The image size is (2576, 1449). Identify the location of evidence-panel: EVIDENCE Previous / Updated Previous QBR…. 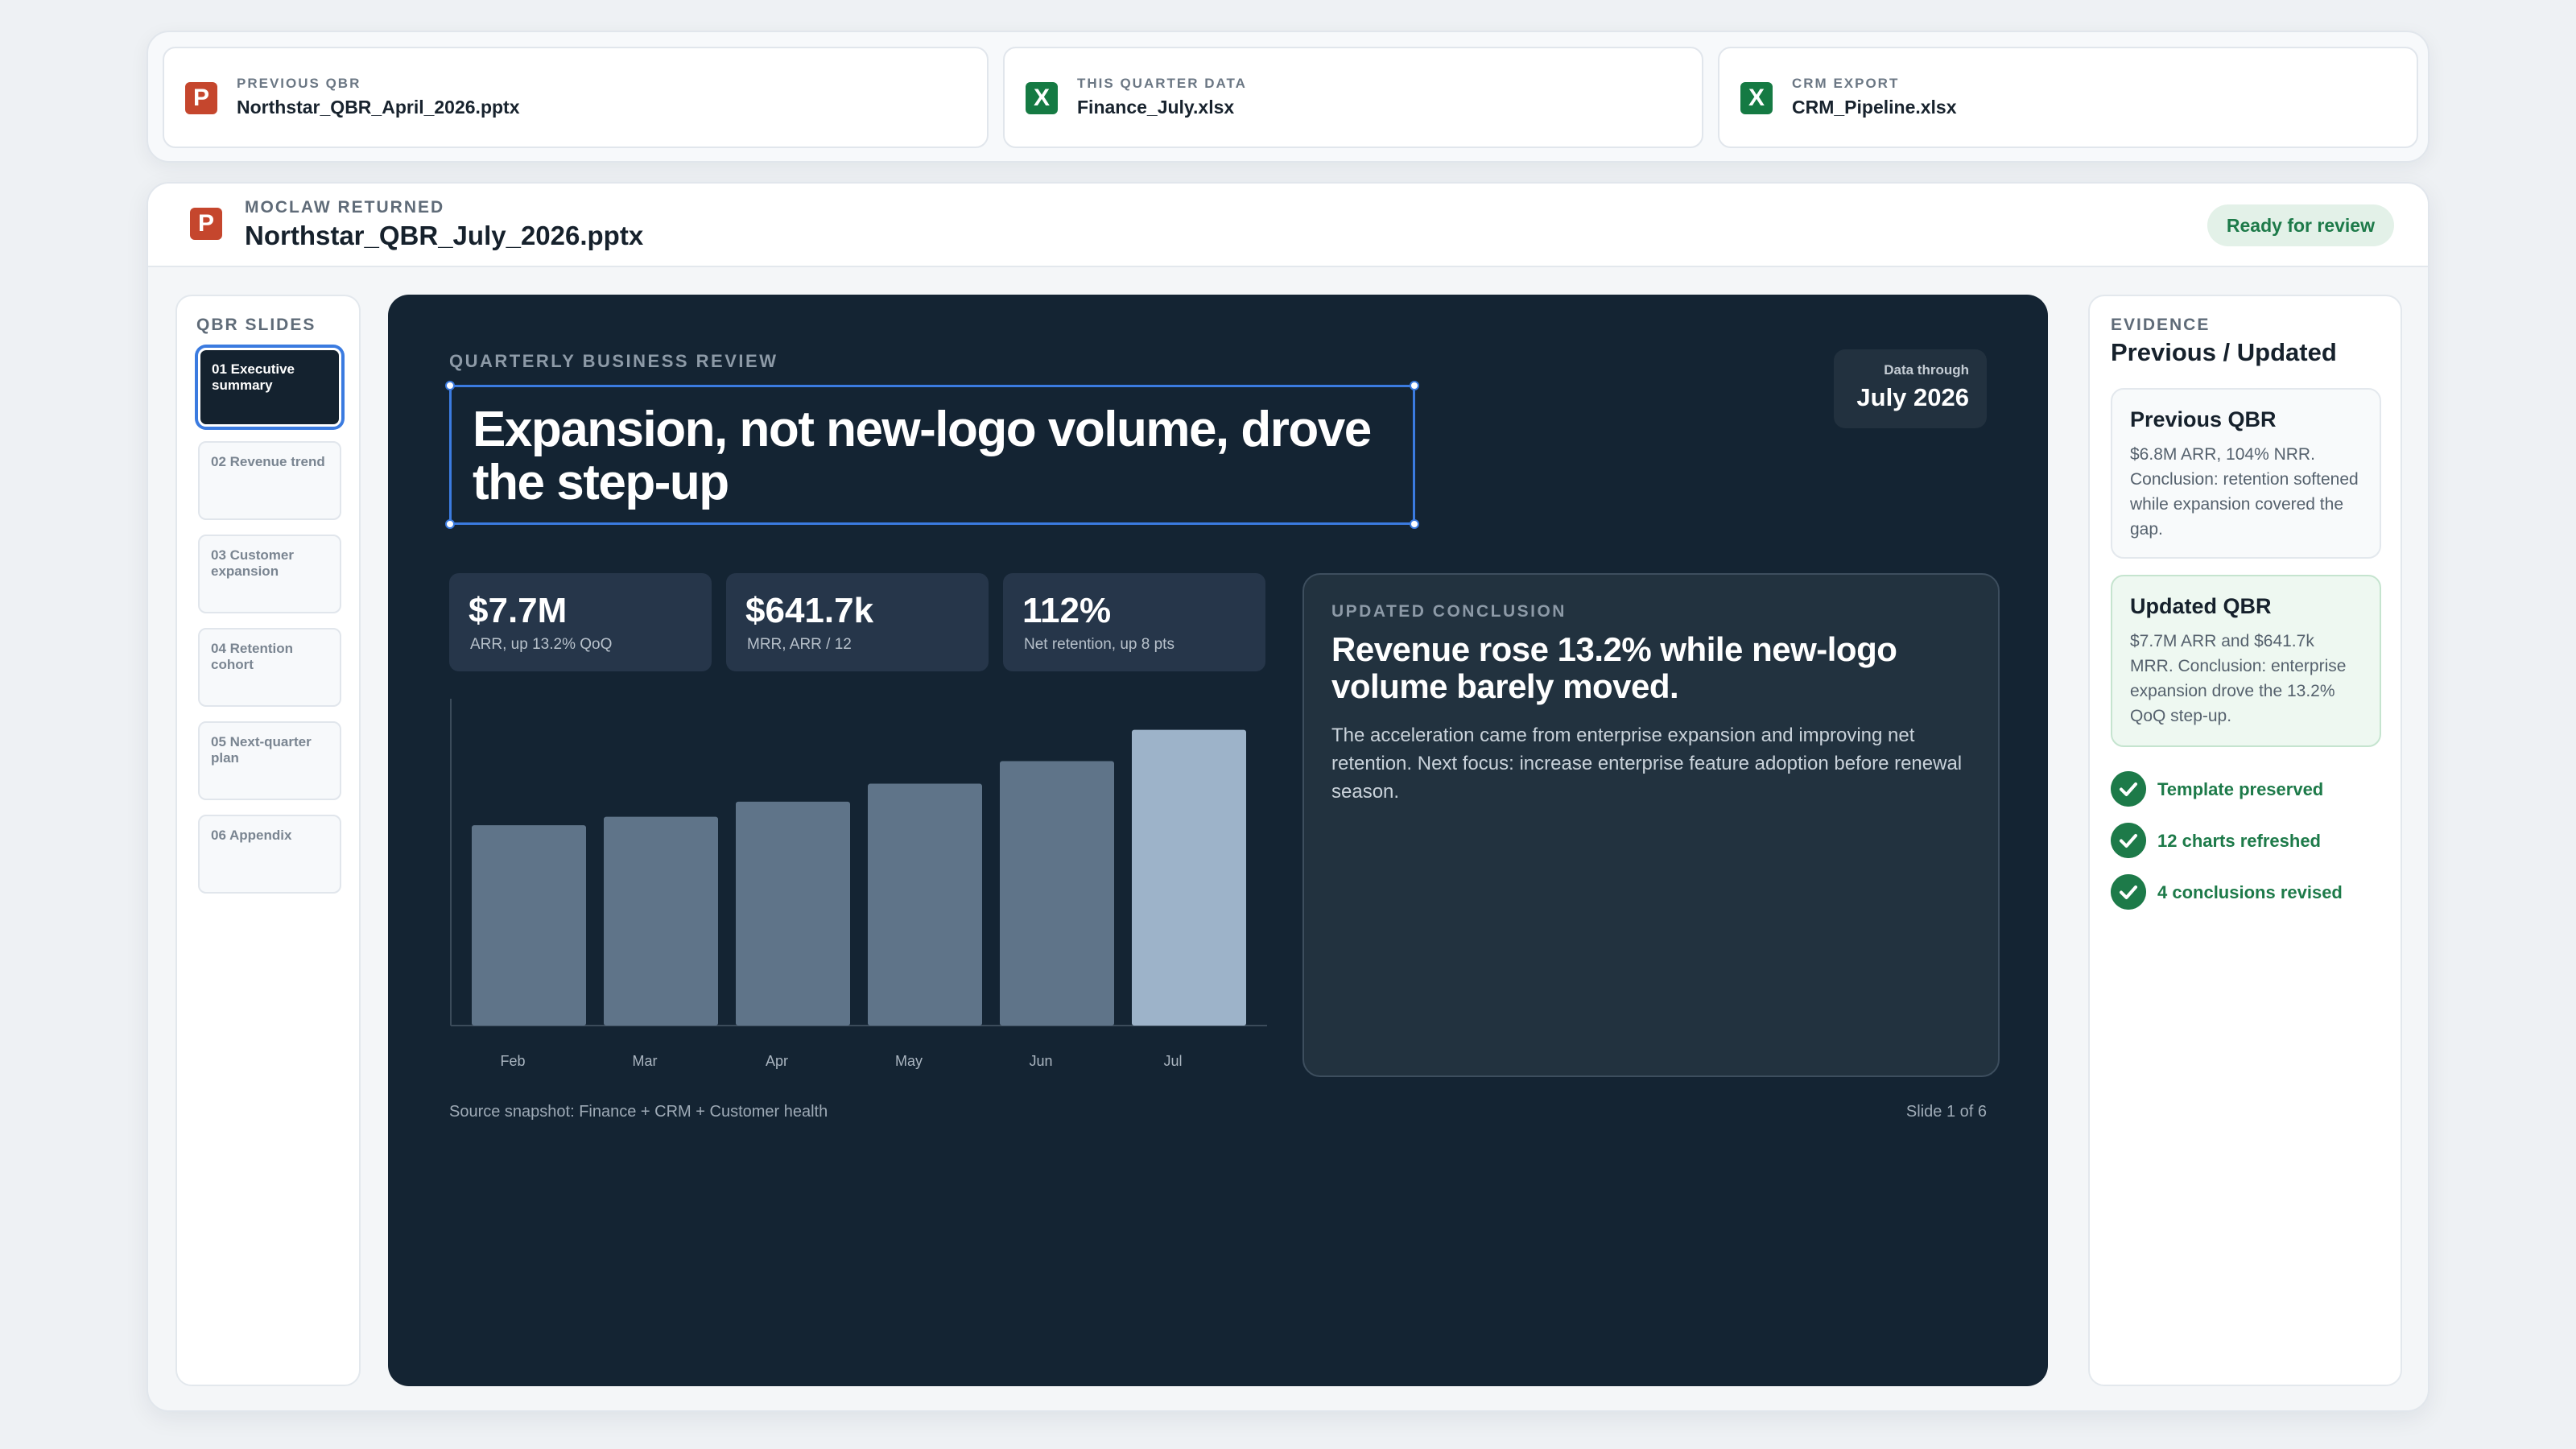
(2245, 841).